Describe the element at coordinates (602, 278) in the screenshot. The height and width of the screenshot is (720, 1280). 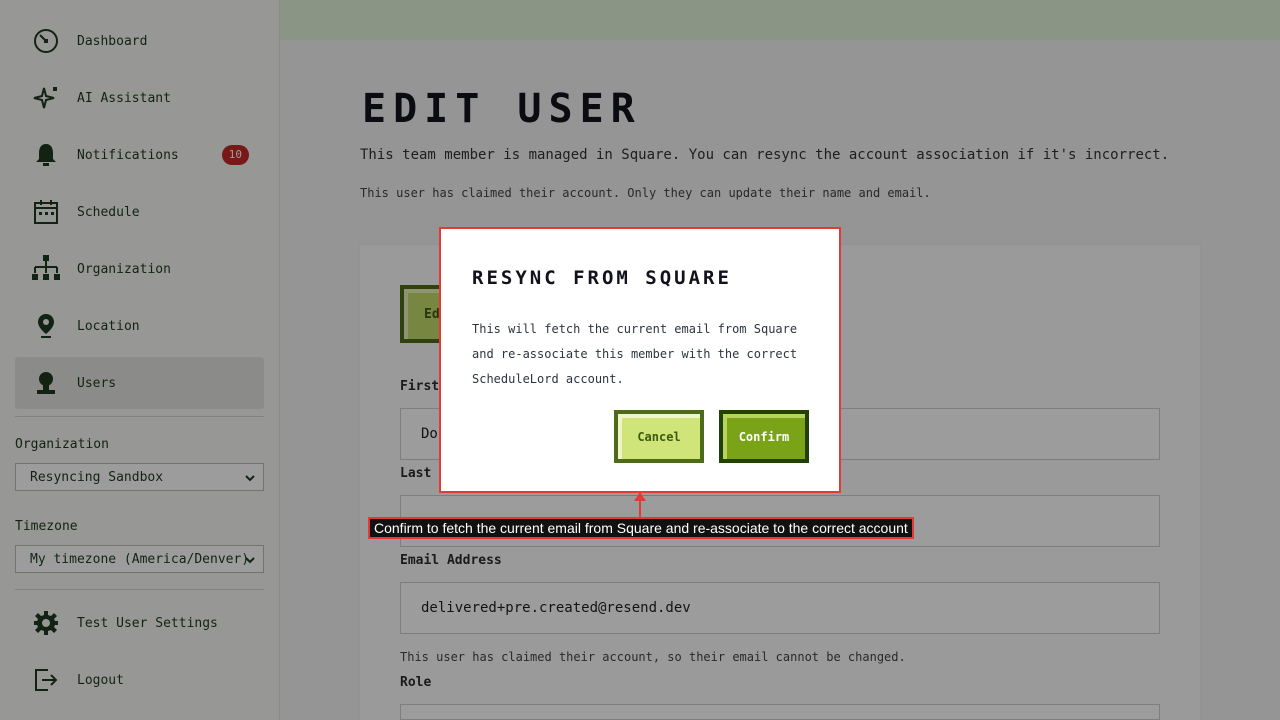
I see `modal-title: RESYNC FROM SQUARE` at that location.